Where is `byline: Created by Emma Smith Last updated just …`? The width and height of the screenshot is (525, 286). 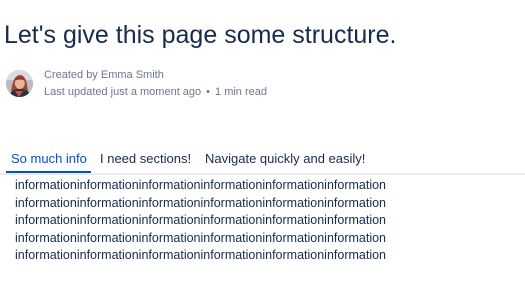 byline: Created by Emma Smith Last updated just … is located at coordinates (156, 85).